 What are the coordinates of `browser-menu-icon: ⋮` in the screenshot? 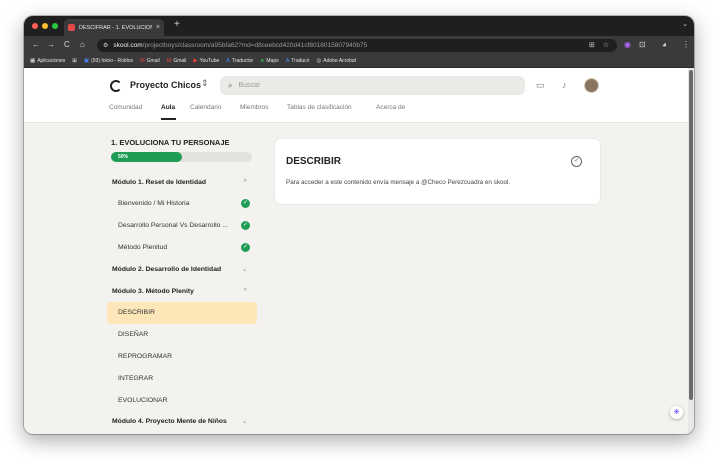 It's located at (686, 45).